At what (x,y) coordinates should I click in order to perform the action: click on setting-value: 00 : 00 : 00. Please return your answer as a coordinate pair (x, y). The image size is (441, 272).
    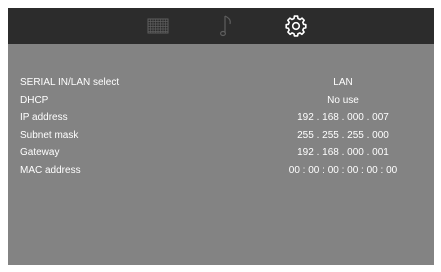
    Looking at the image, I should click on (343, 170).